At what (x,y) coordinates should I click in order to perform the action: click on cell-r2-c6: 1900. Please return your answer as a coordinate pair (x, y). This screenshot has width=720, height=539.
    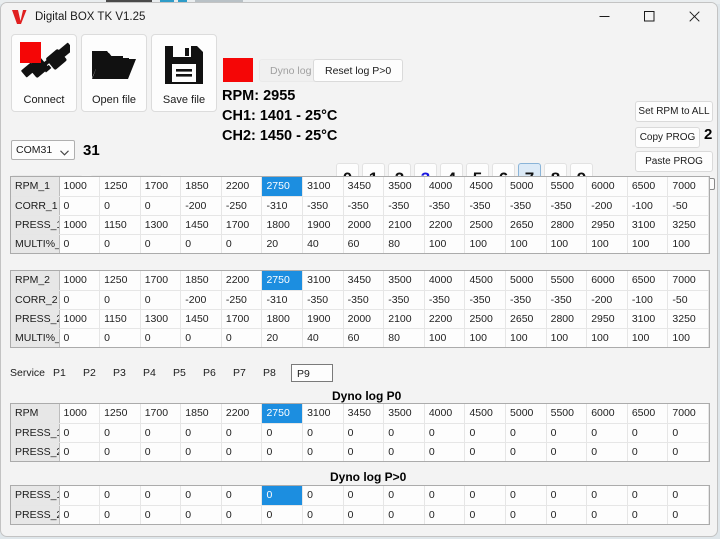
    Looking at the image, I should click on (323, 225).